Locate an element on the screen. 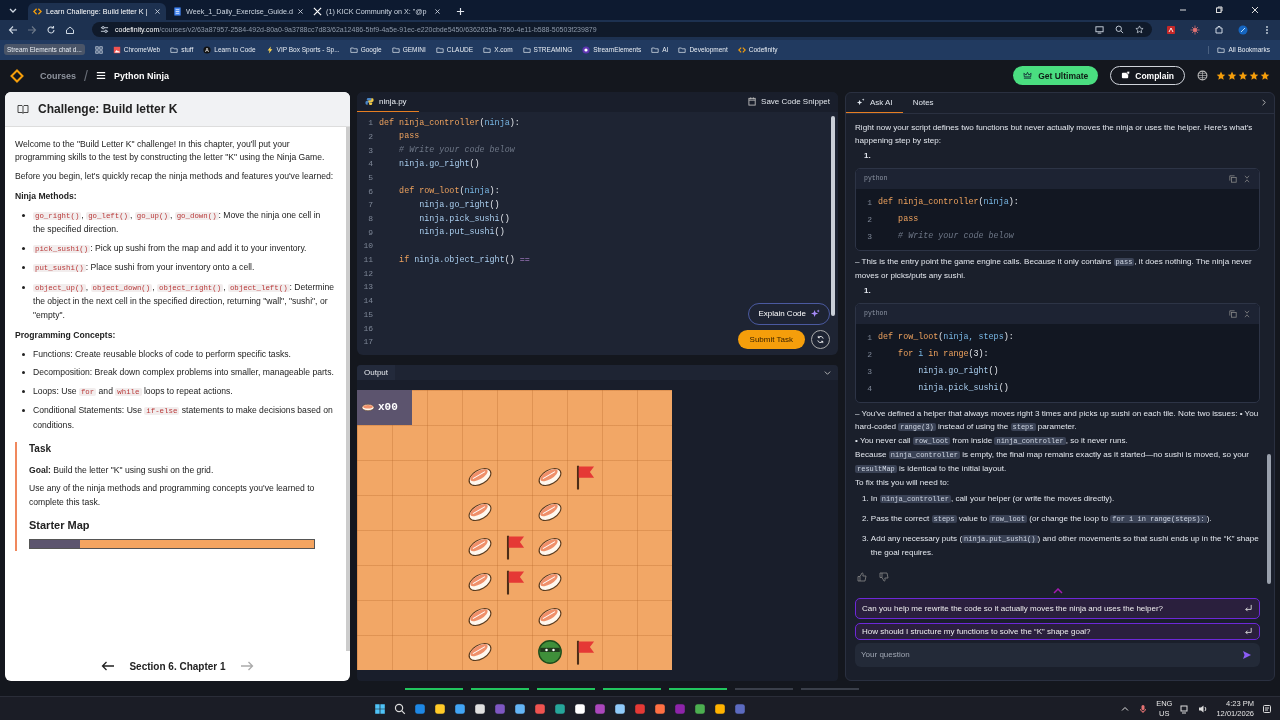 This screenshot has height=720, width=1280. sushi-count: x00 is located at coordinates (388, 407).